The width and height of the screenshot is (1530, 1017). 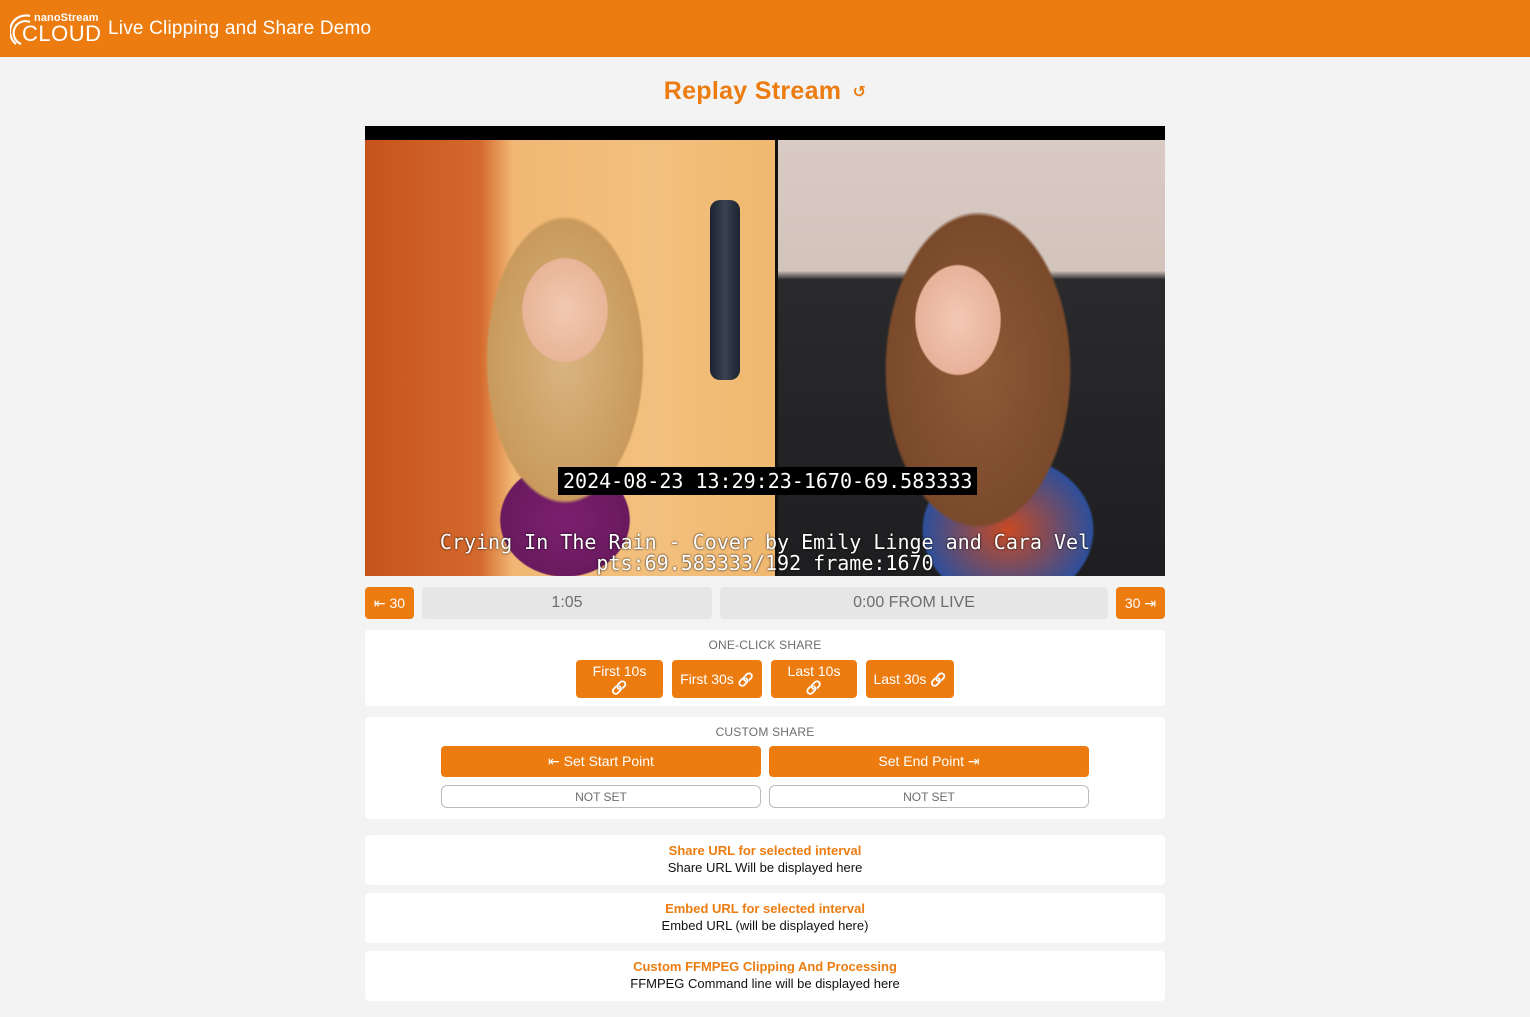 I want to click on live-offset-display: 0:00 FROM LIVE, so click(x=914, y=603).